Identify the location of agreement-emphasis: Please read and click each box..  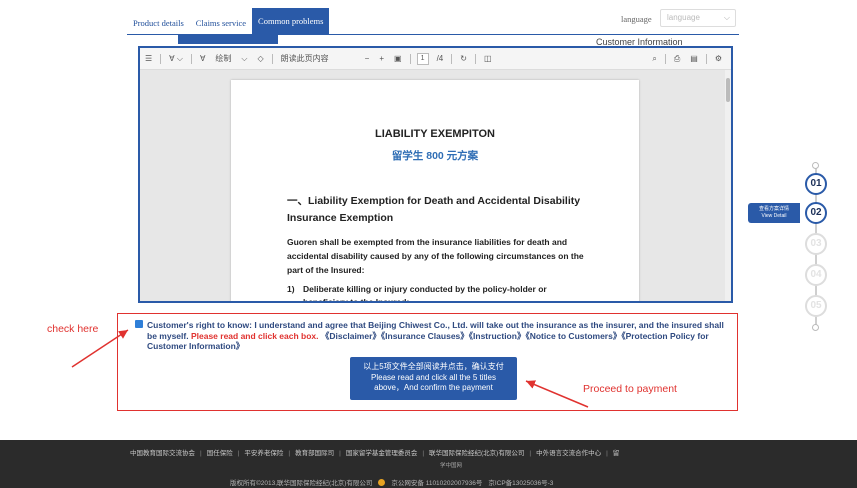
(254, 335).